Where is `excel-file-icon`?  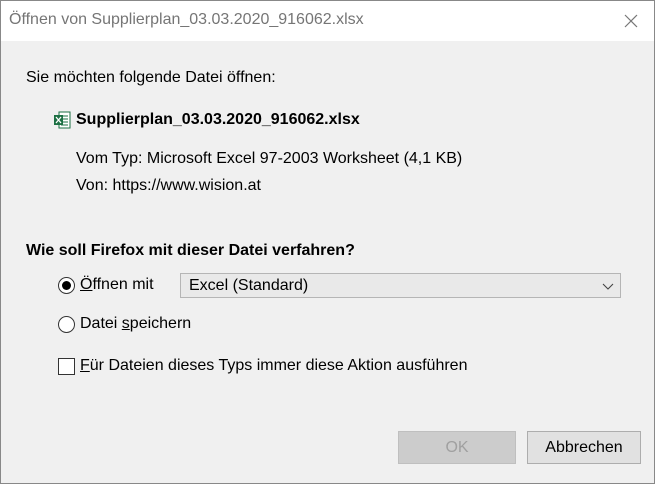
excel-file-icon is located at coordinates (62, 120).